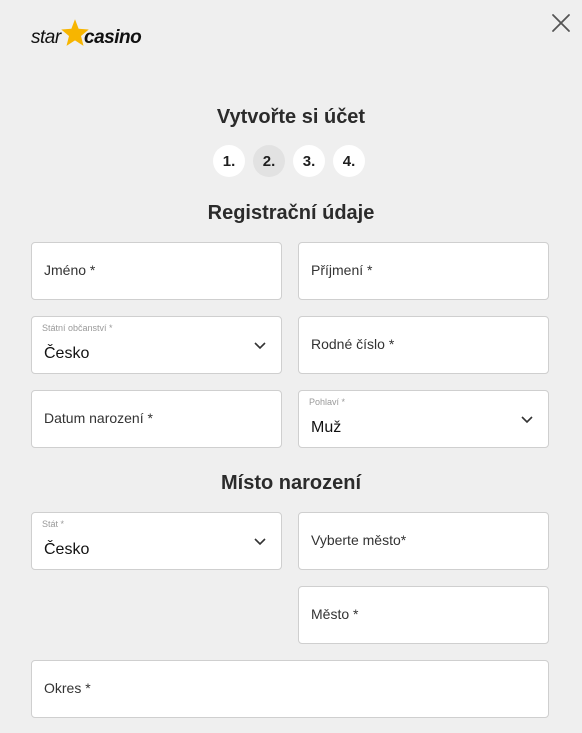  I want to click on citizenship-select: Státní občanství * Česko, so click(156, 345).